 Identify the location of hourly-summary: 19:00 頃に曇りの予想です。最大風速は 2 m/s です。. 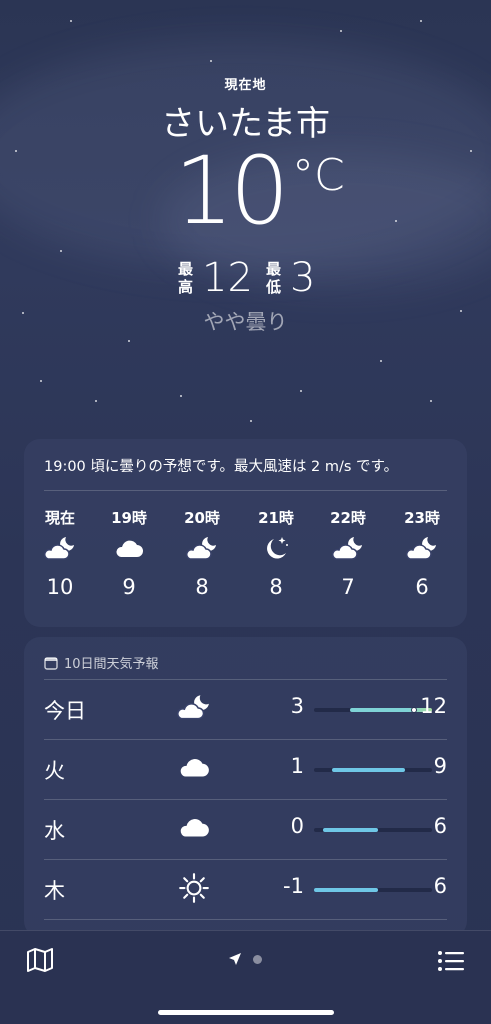
(221, 467).